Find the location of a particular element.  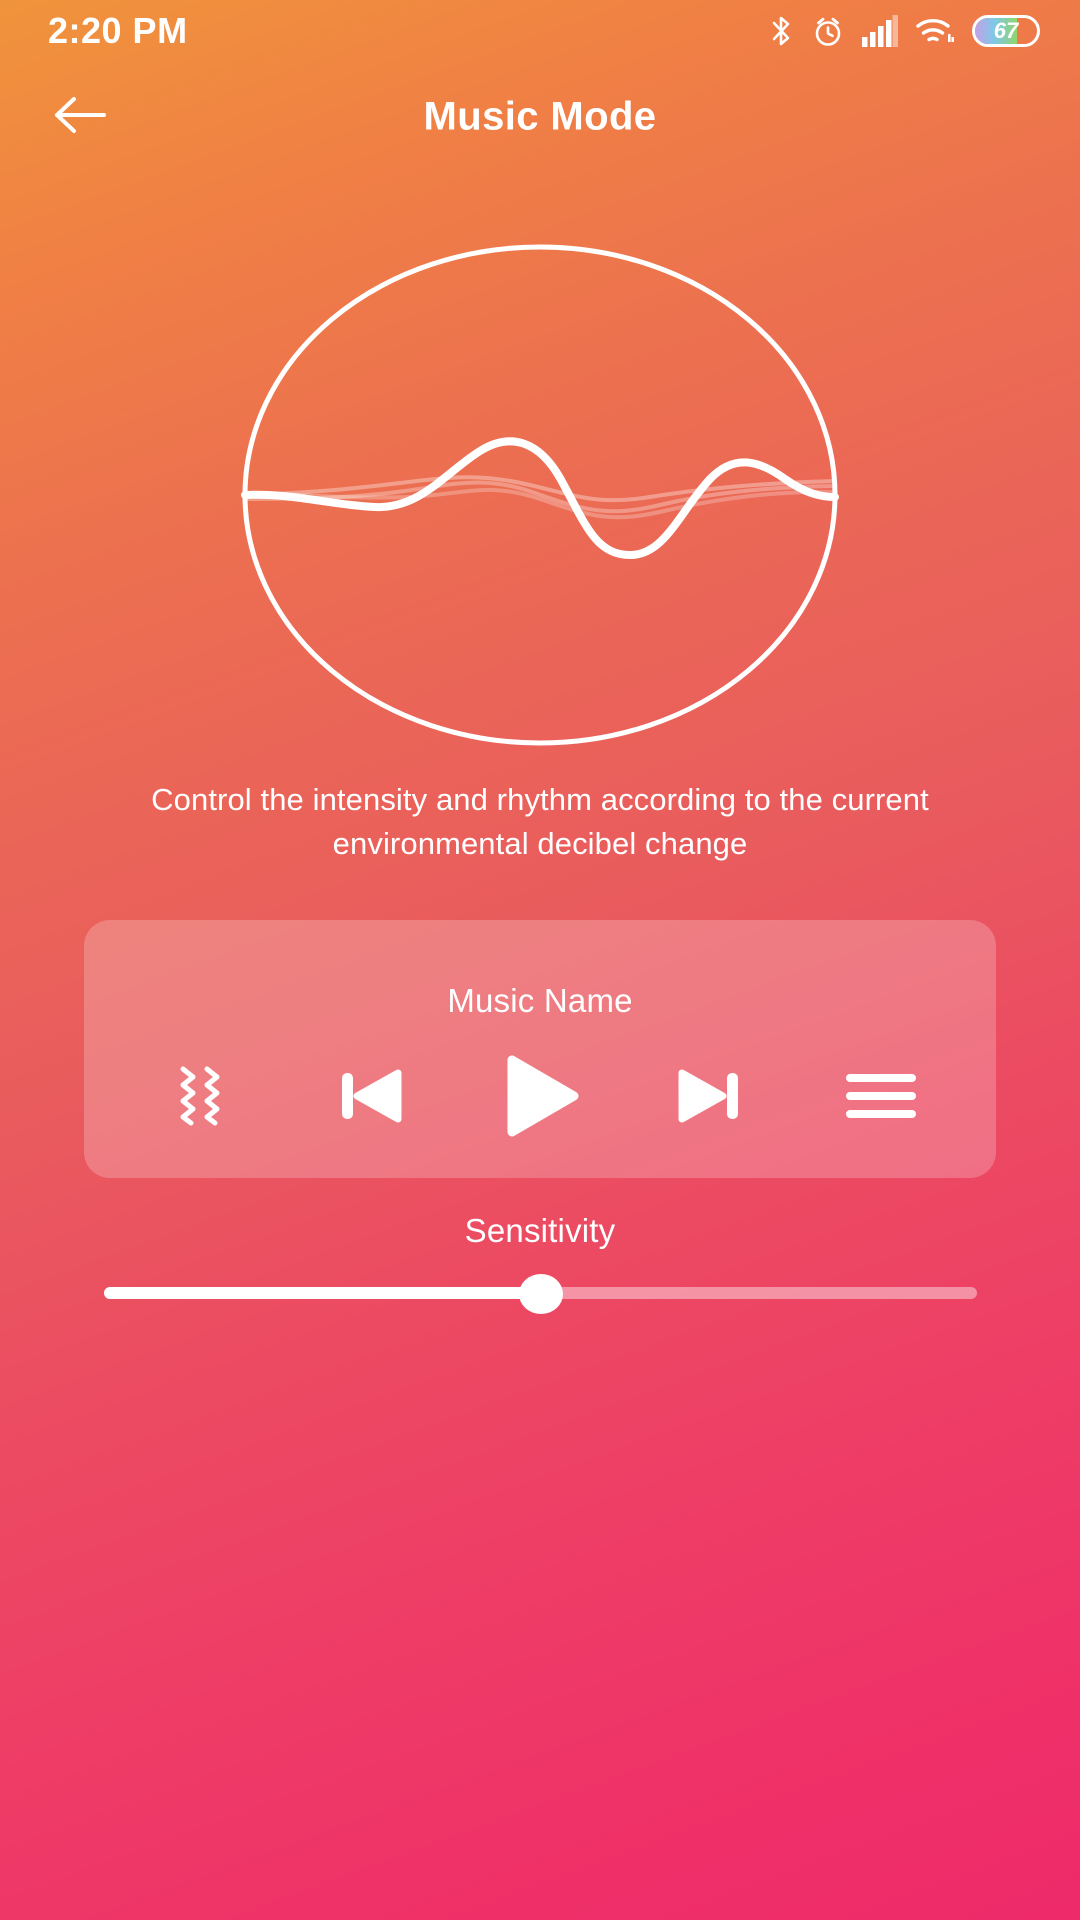

hamburger-menu-icon is located at coordinates (881, 1096).